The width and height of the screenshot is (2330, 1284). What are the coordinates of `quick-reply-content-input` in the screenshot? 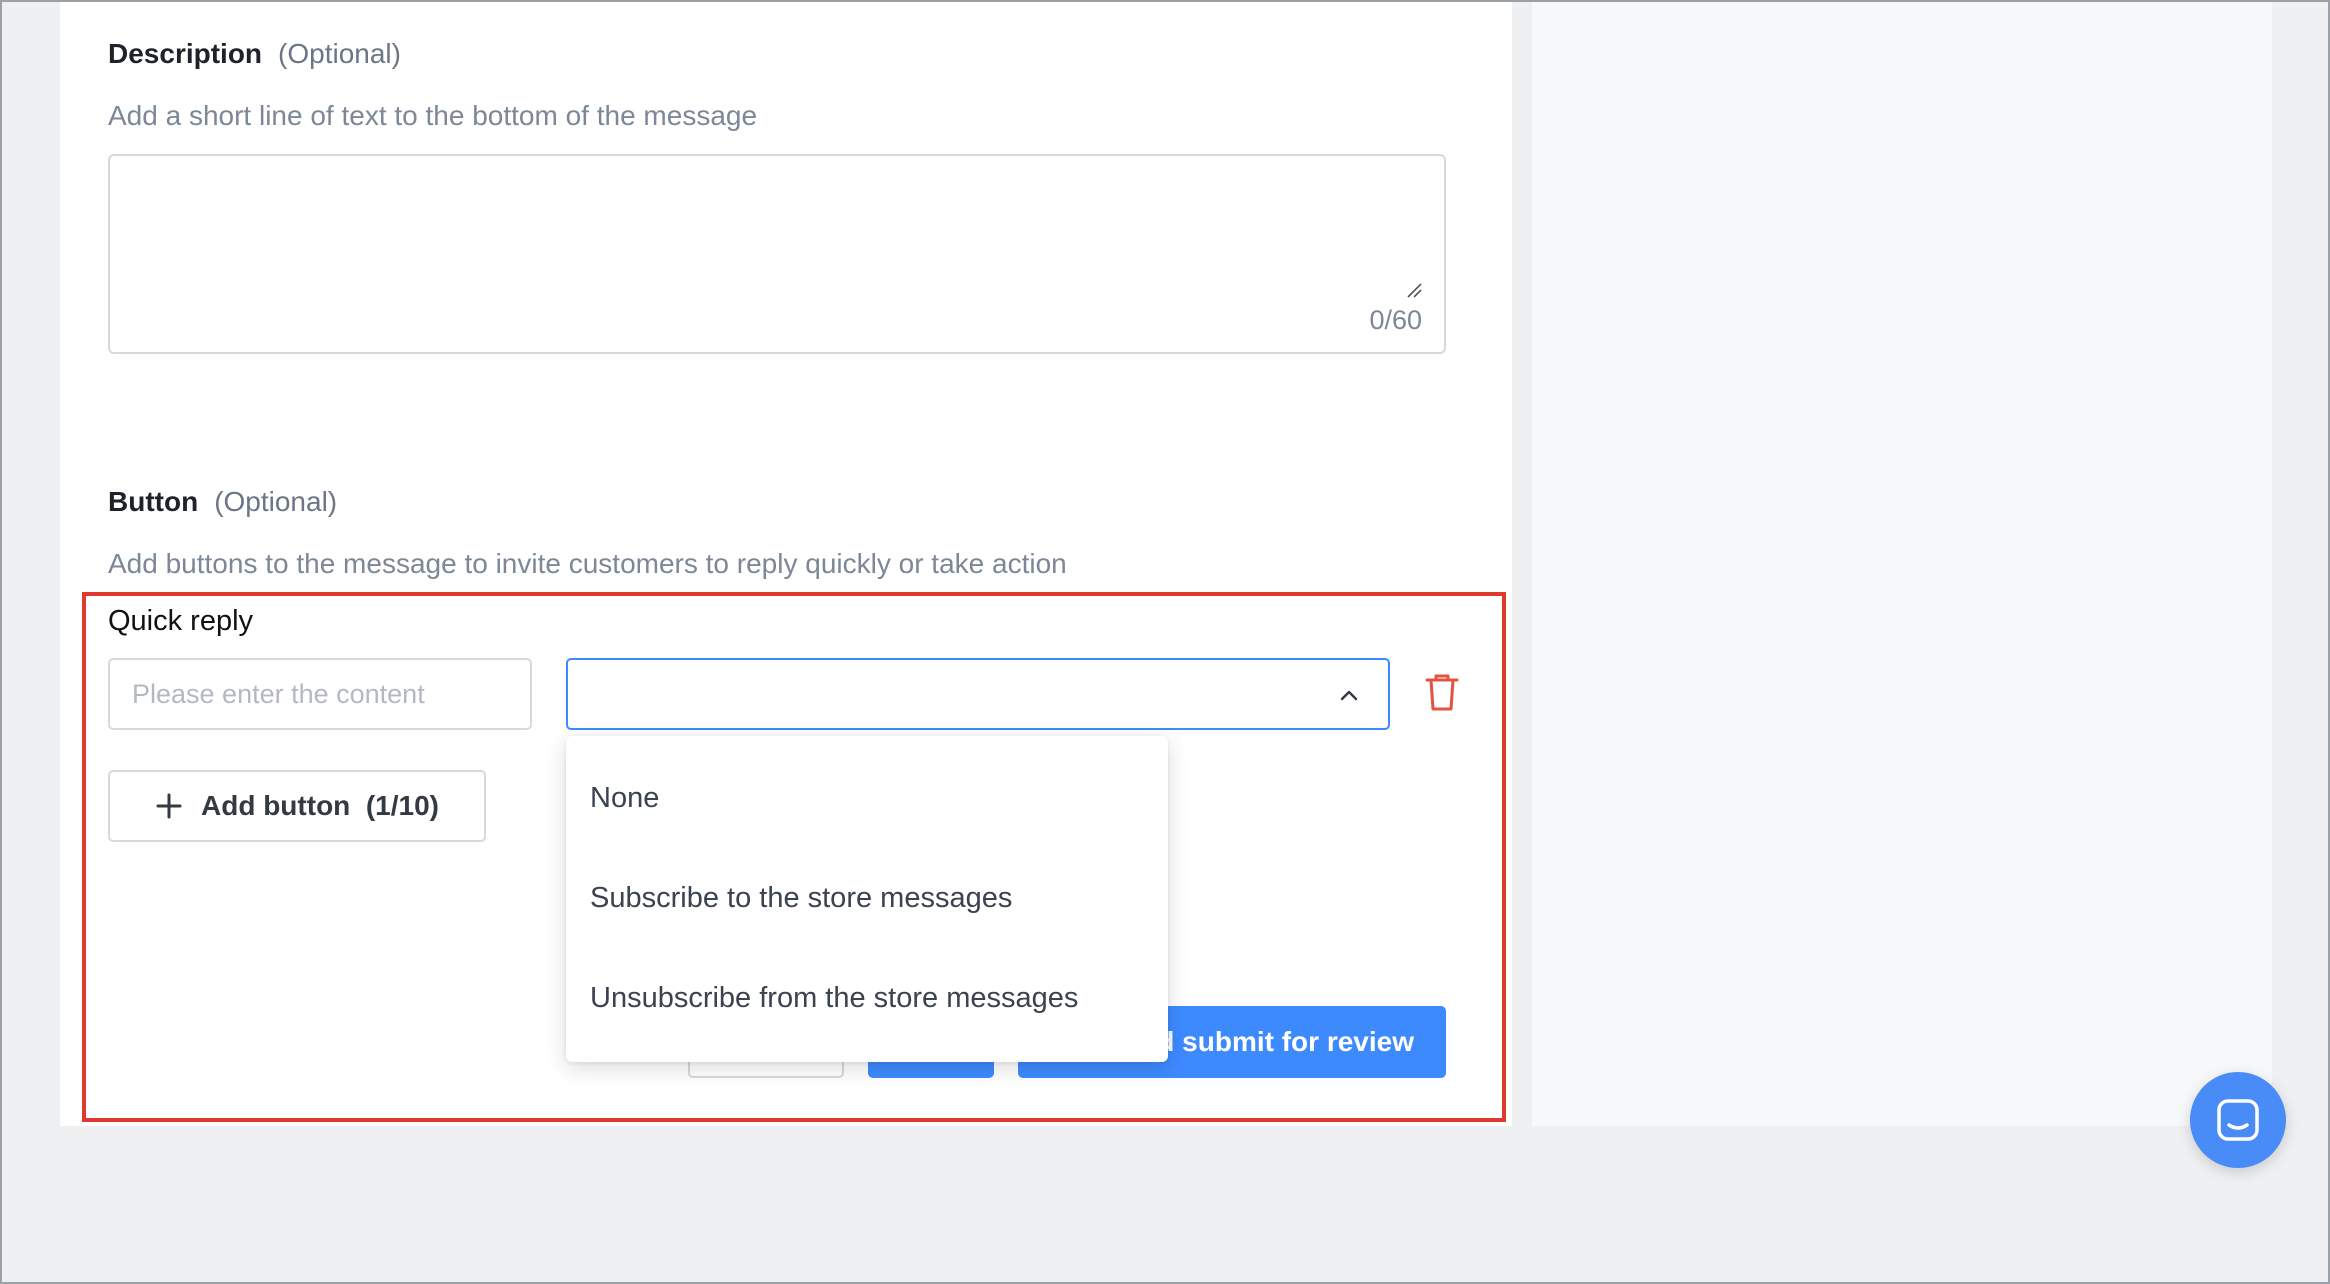 It's located at (320, 694).